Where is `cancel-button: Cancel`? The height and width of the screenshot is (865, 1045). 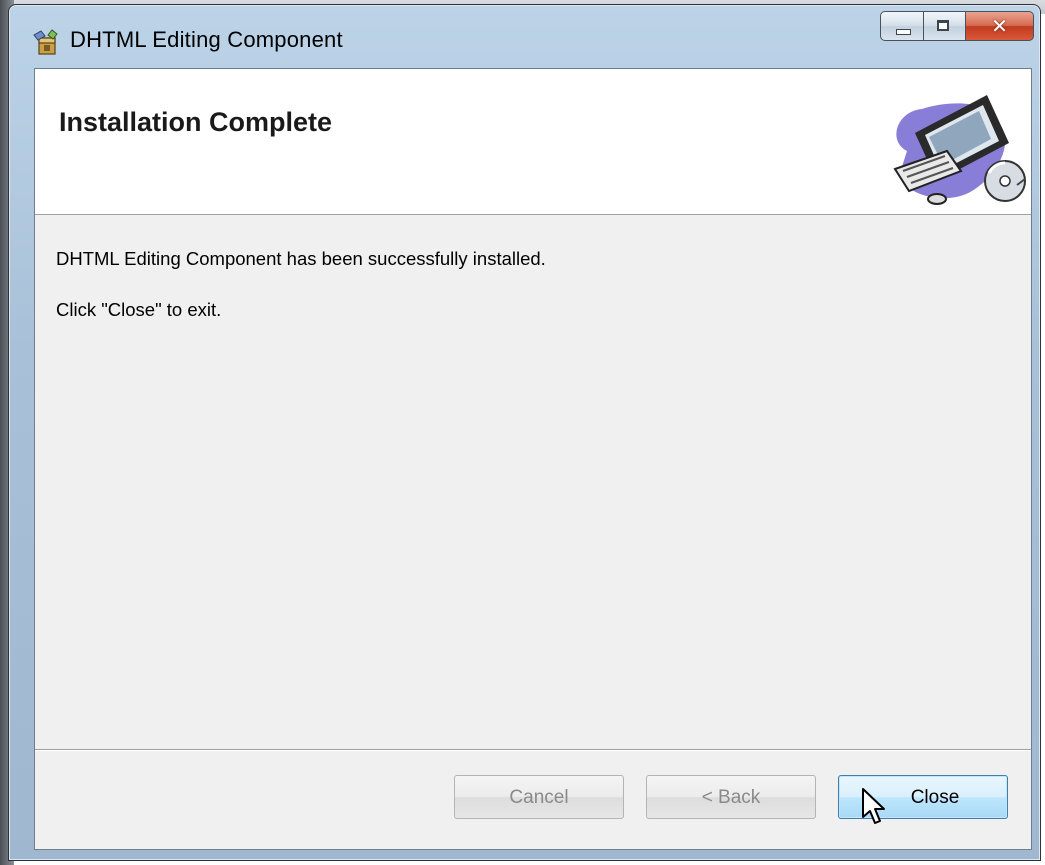 cancel-button: Cancel is located at coordinates (539, 797).